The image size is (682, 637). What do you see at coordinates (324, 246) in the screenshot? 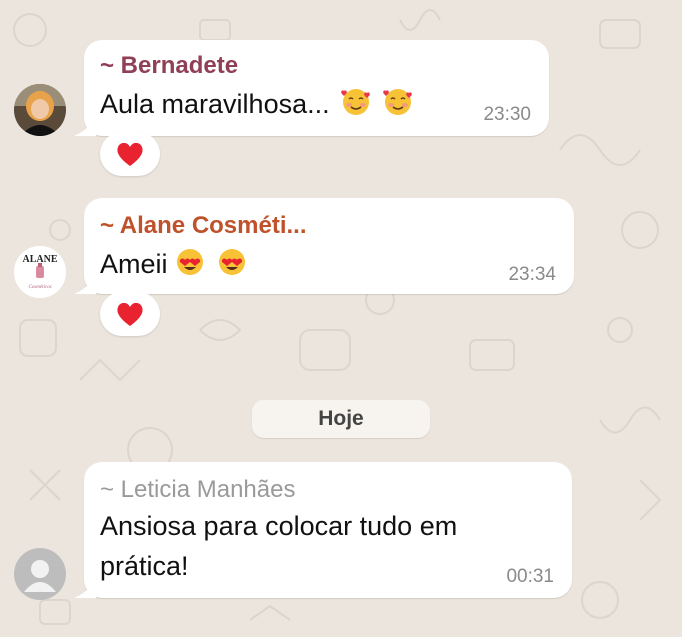
I see `message-bubble: ~ Alane Cosméti... Ameii 23:34` at bounding box center [324, 246].